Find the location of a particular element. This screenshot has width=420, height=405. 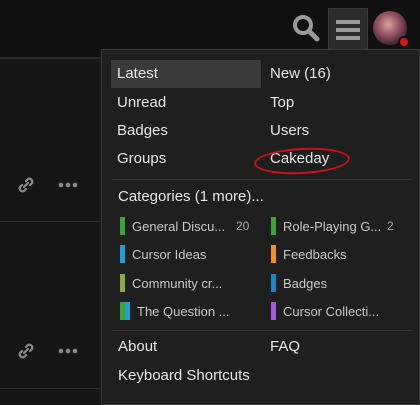

category-name: Badges is located at coordinates (305, 283).